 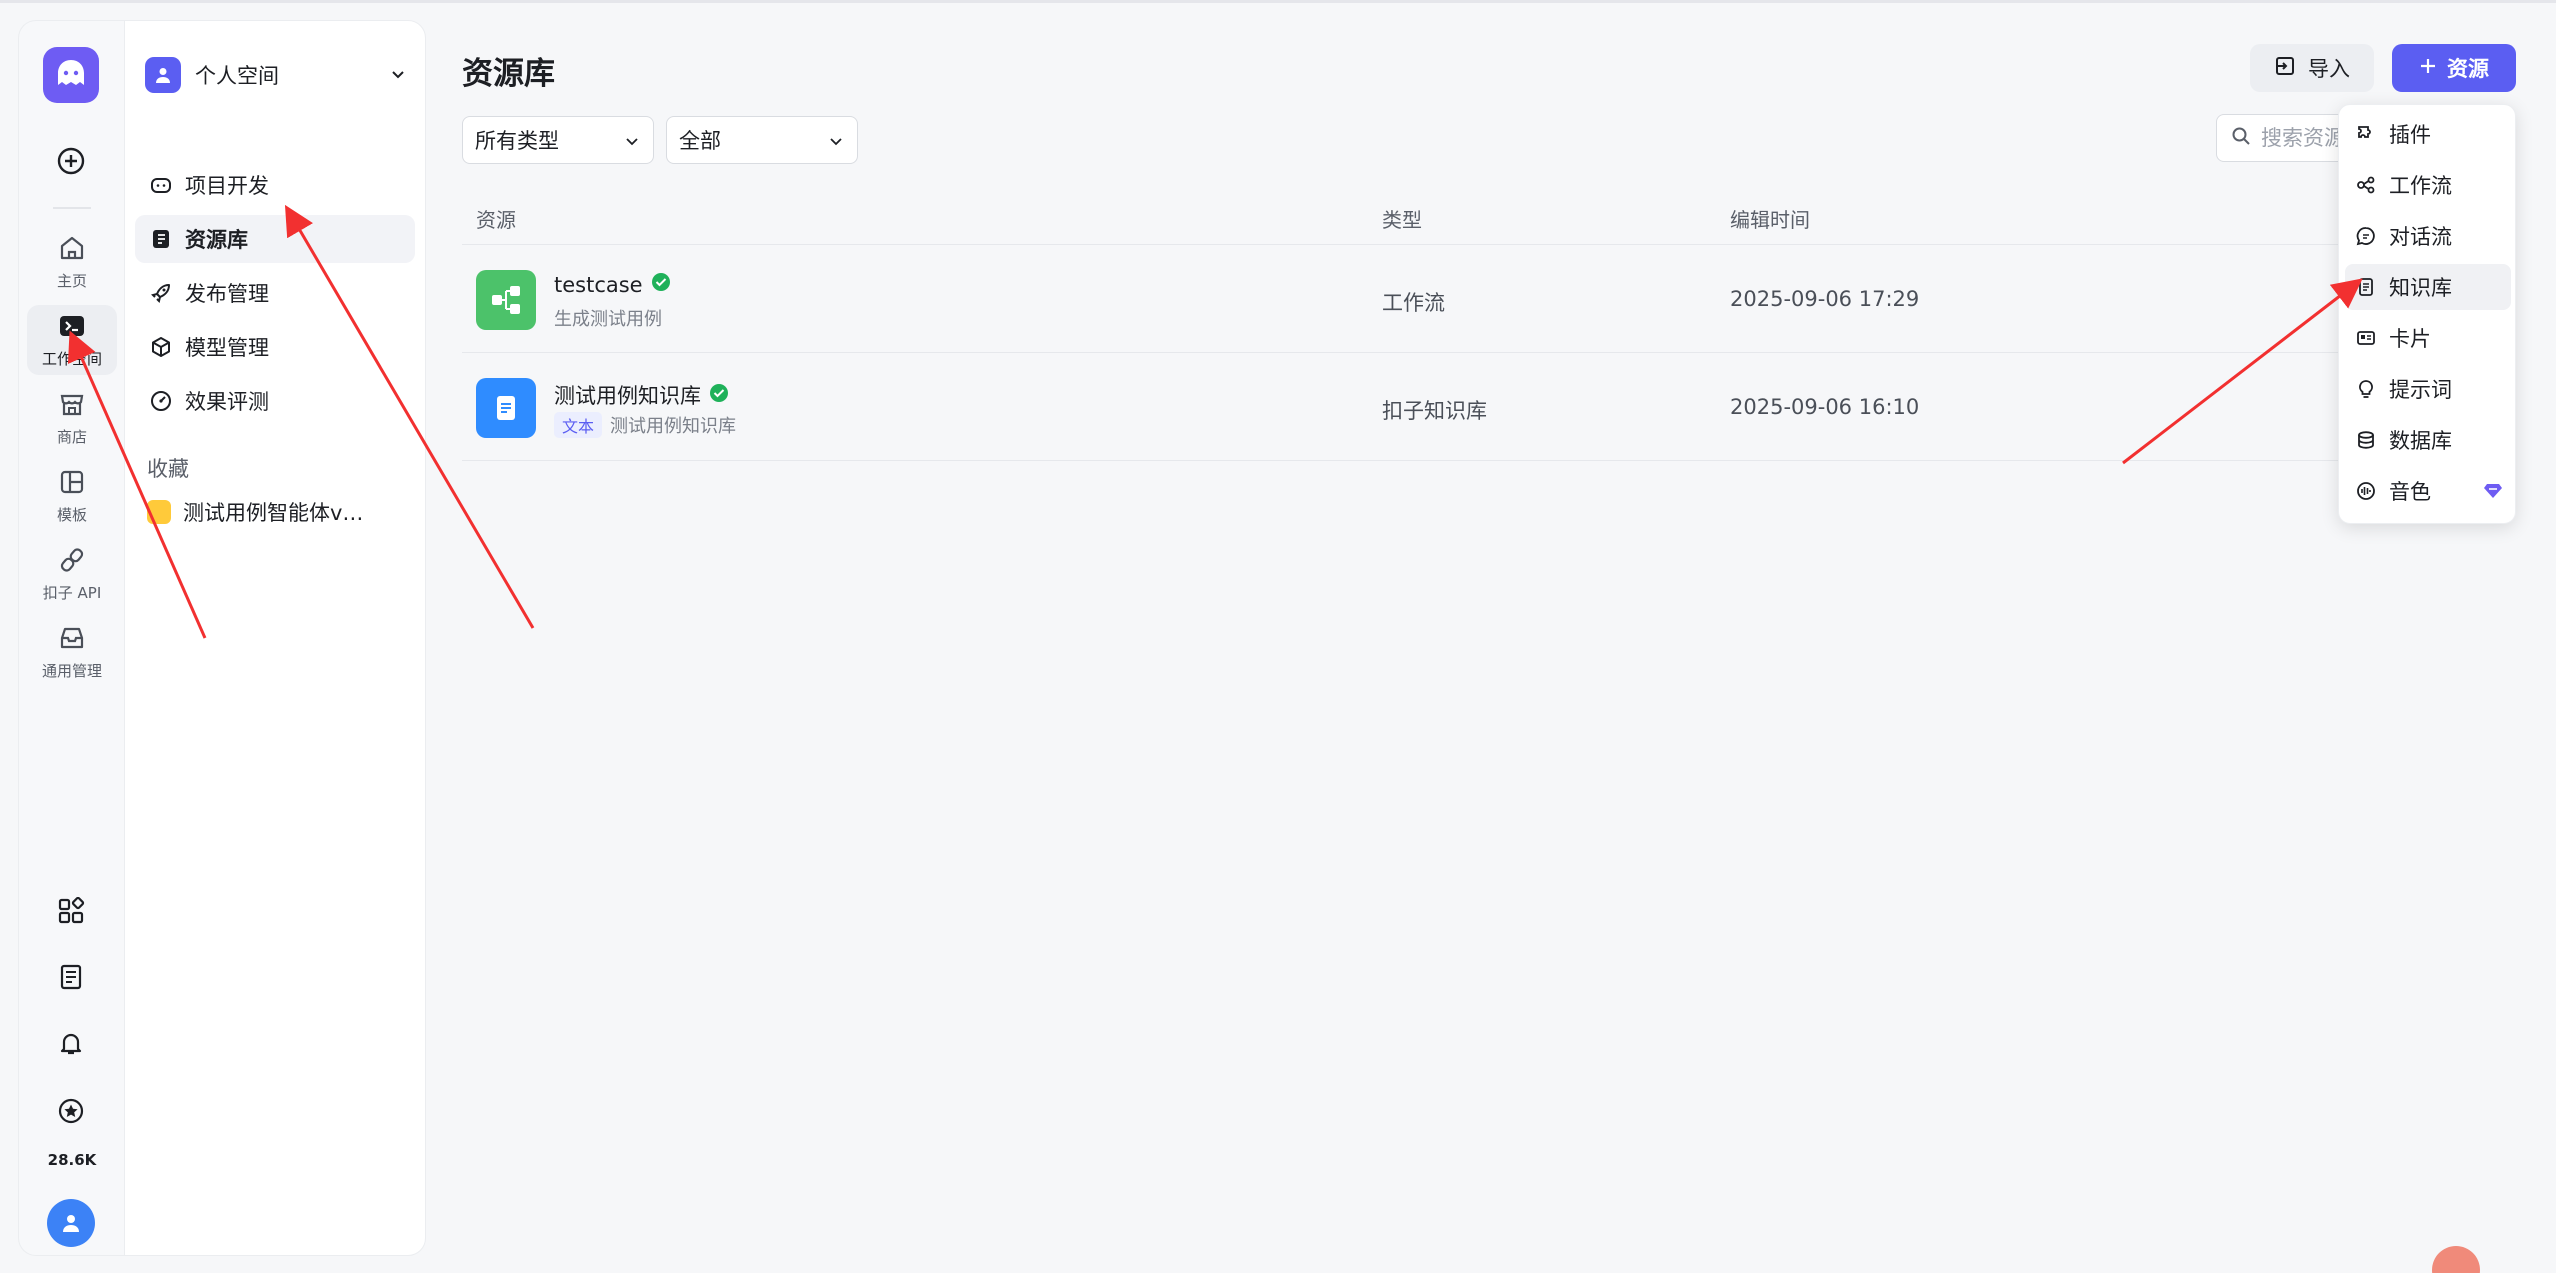 I want to click on menu-item-label: 提示词, so click(x=2420, y=390).